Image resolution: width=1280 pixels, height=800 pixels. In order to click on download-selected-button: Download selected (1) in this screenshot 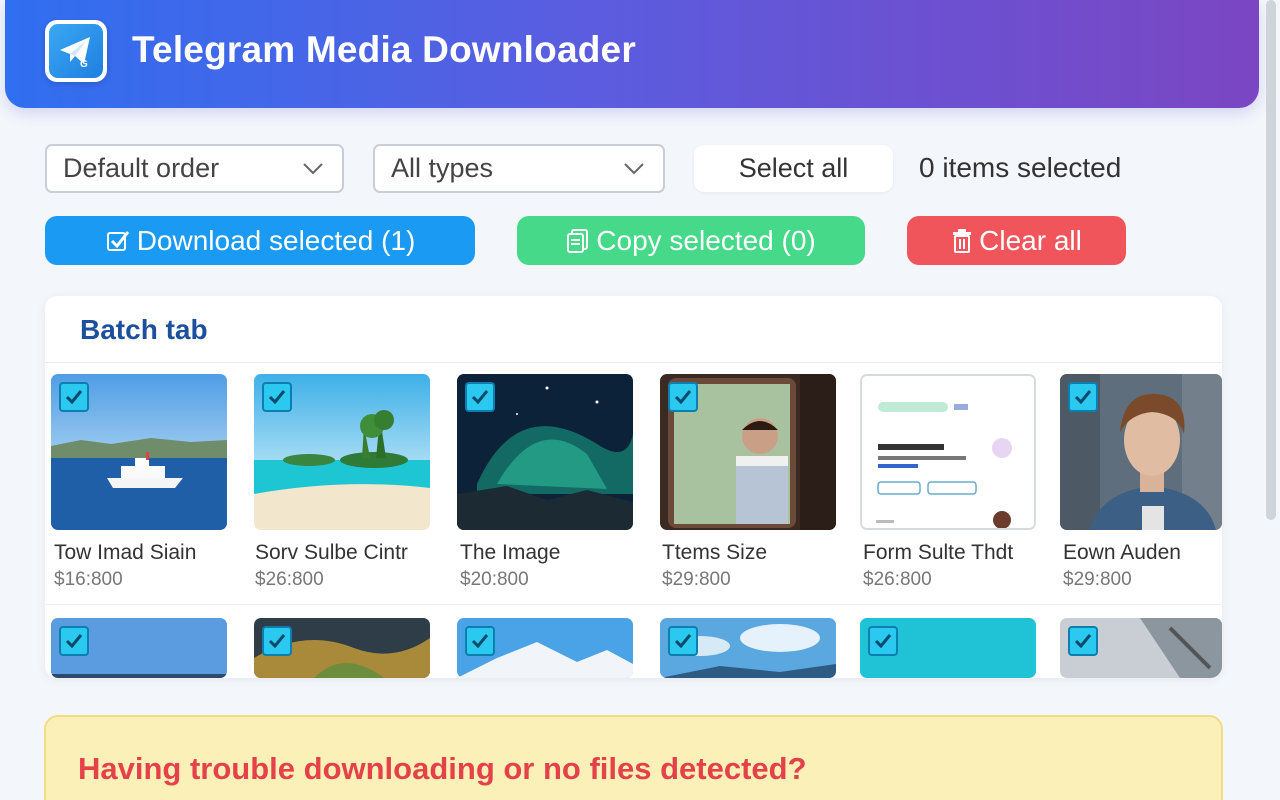, I will do `click(260, 240)`.